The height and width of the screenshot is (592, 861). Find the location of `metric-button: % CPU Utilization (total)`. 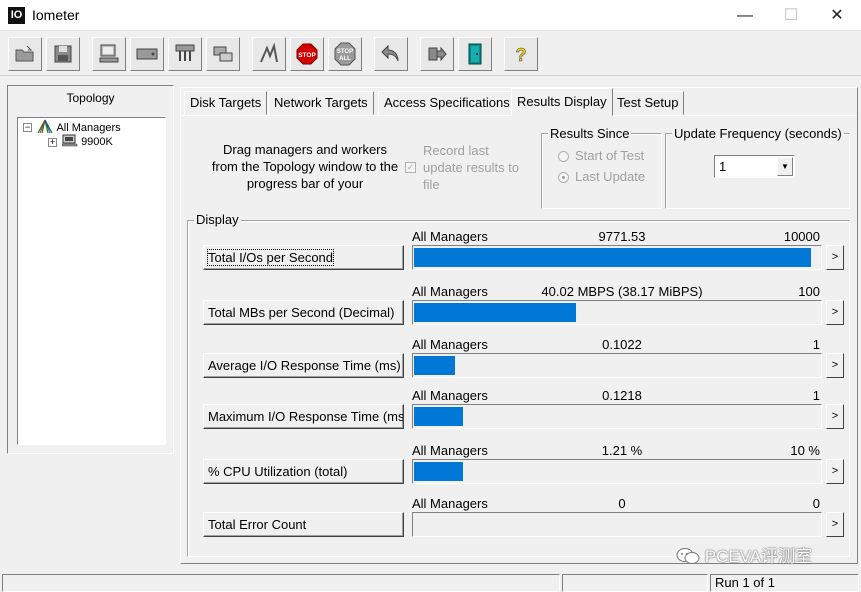

metric-button: % CPU Utilization (total) is located at coordinates (303, 471).